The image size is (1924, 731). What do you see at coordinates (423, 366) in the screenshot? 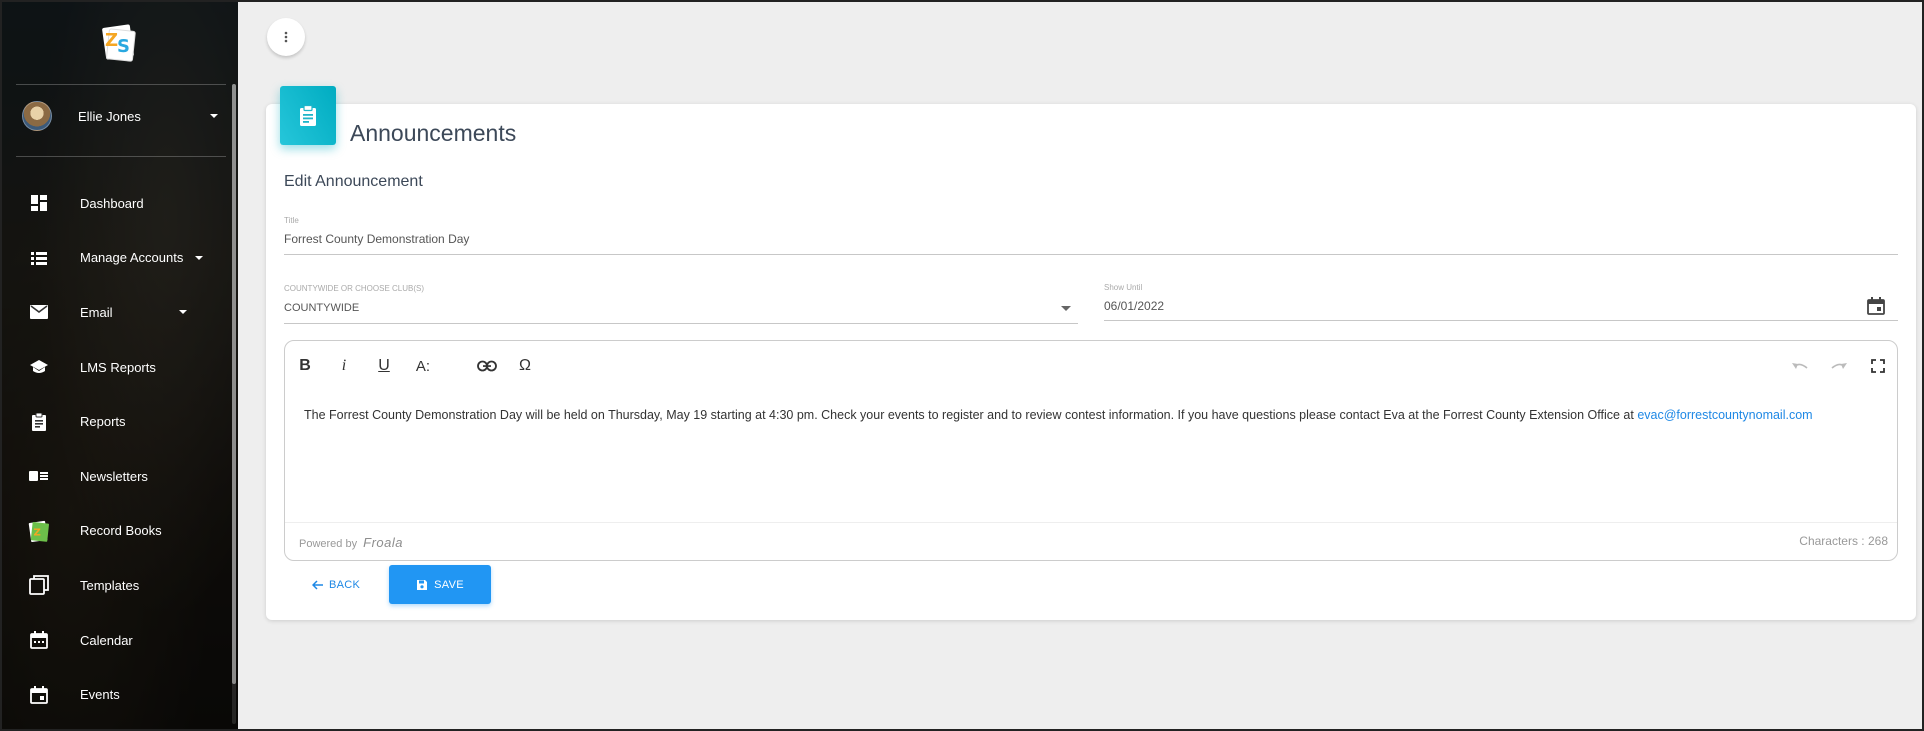
I see `font-size-button: A:` at bounding box center [423, 366].